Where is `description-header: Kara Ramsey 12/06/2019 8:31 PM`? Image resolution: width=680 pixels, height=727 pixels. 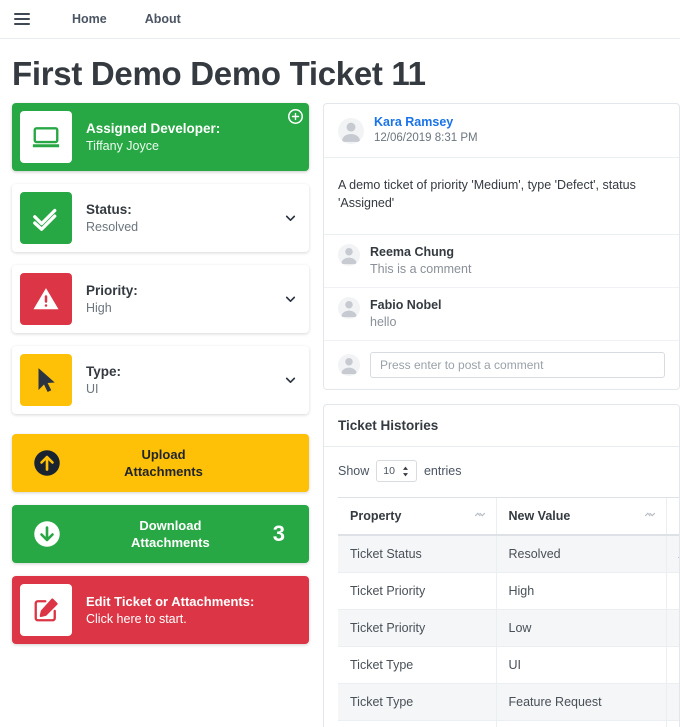
description-header: Kara Ramsey 12/06/2019 8:31 PM is located at coordinates (501, 131).